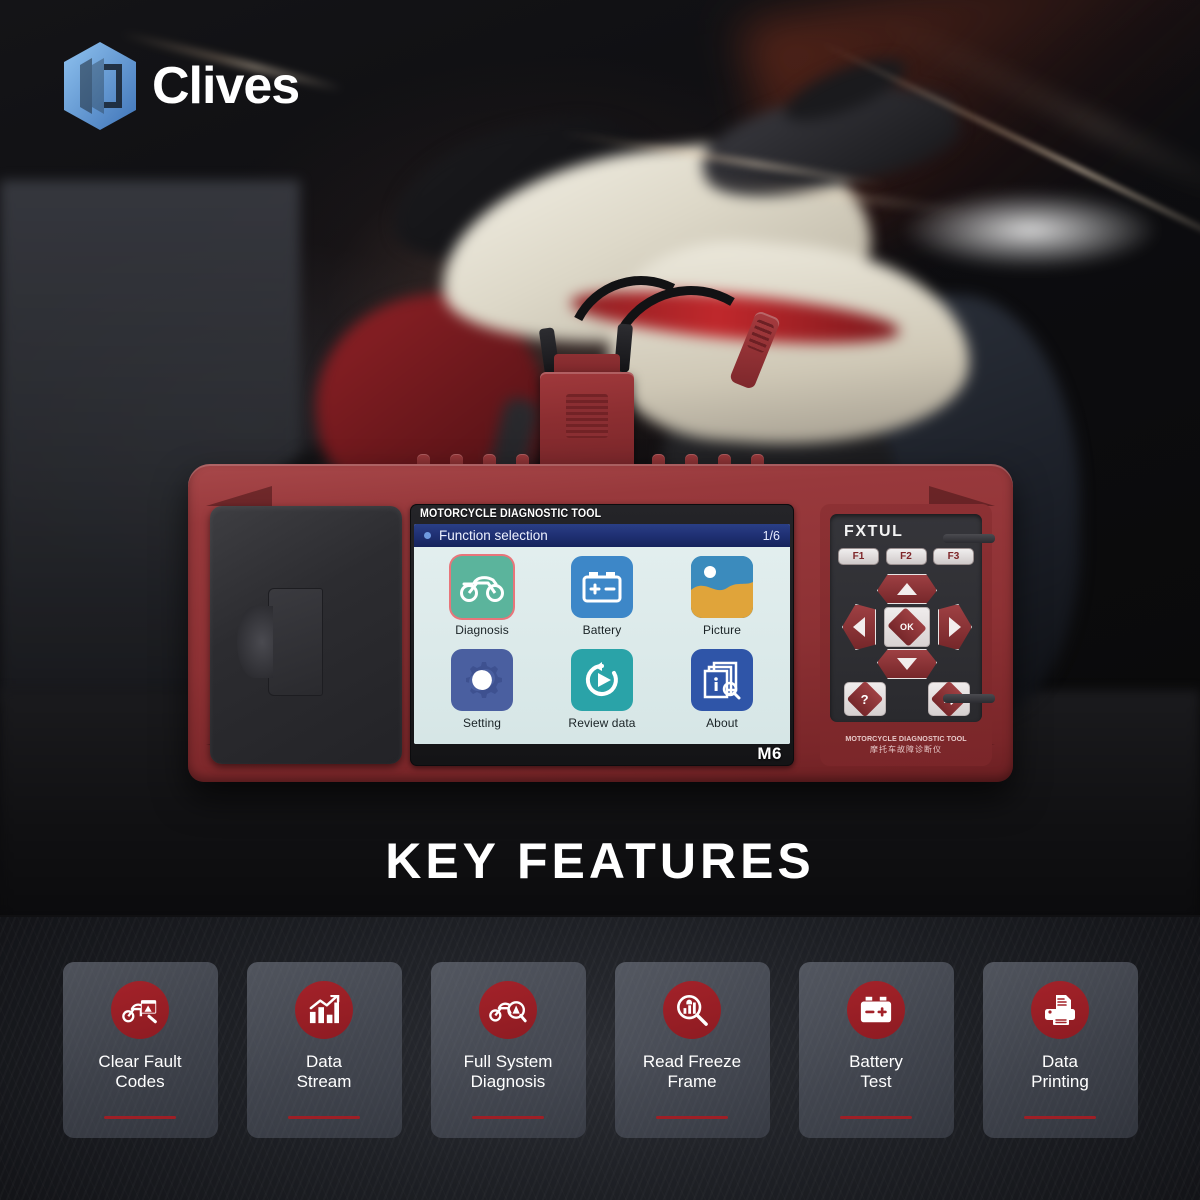  What do you see at coordinates (858, 556) in the screenshot?
I see `f1-button: F1` at bounding box center [858, 556].